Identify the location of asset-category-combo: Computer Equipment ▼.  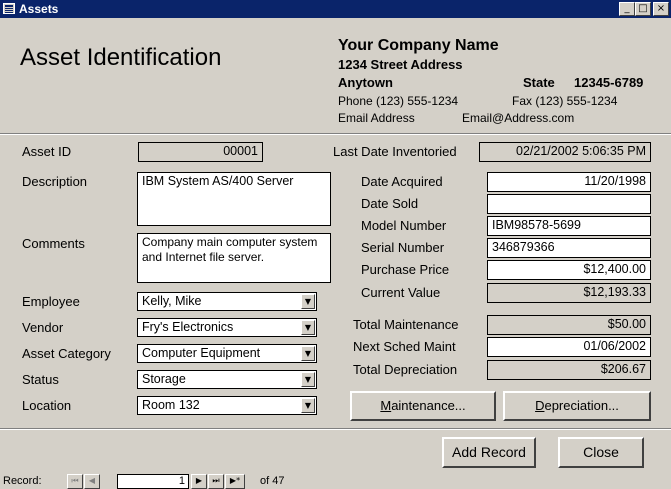
(227, 353).